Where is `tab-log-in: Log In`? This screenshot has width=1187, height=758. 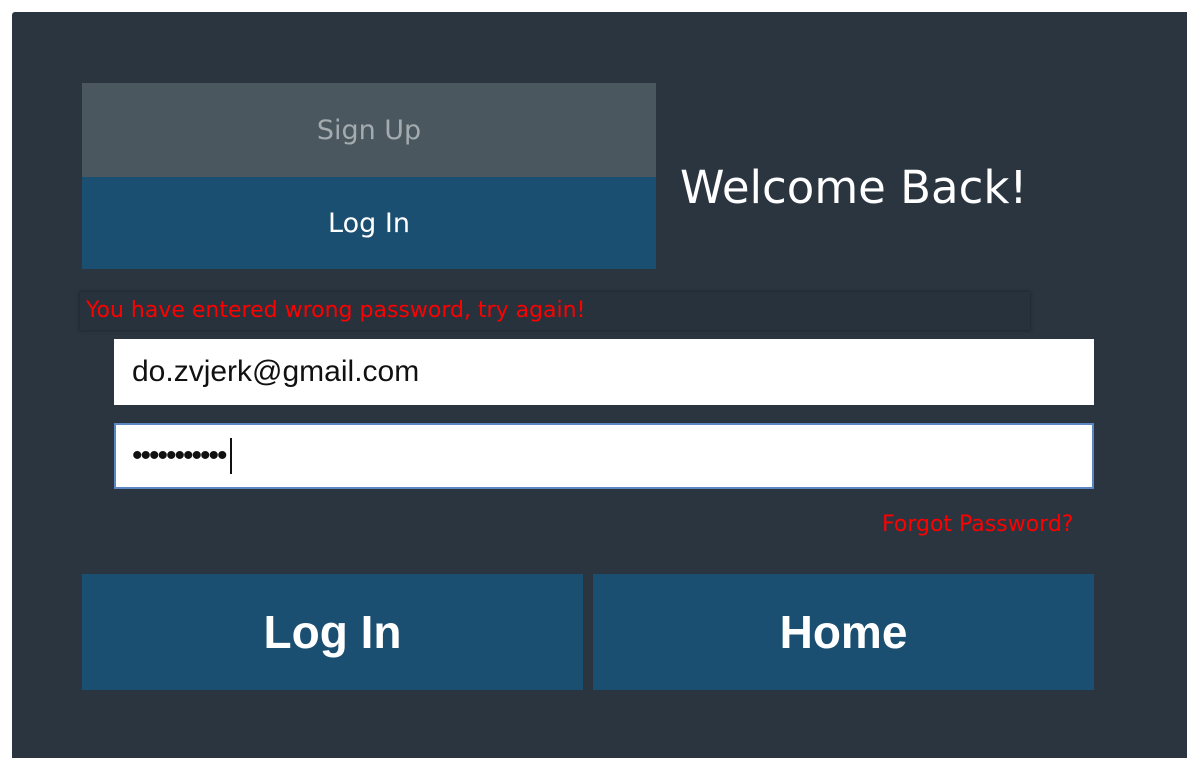
tab-log-in: Log In is located at coordinates (369, 223).